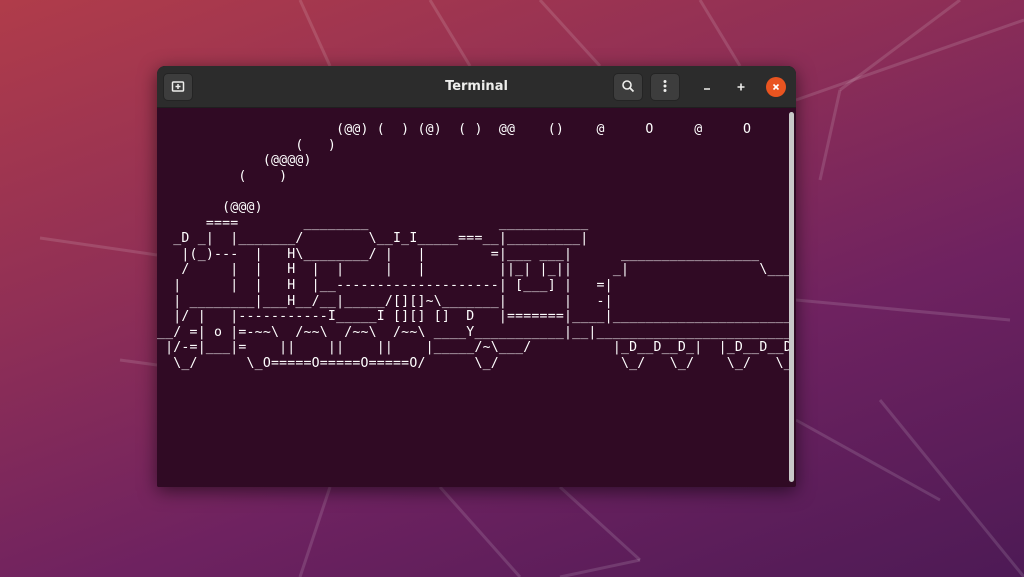  I want to click on search-icon, so click(628, 87).